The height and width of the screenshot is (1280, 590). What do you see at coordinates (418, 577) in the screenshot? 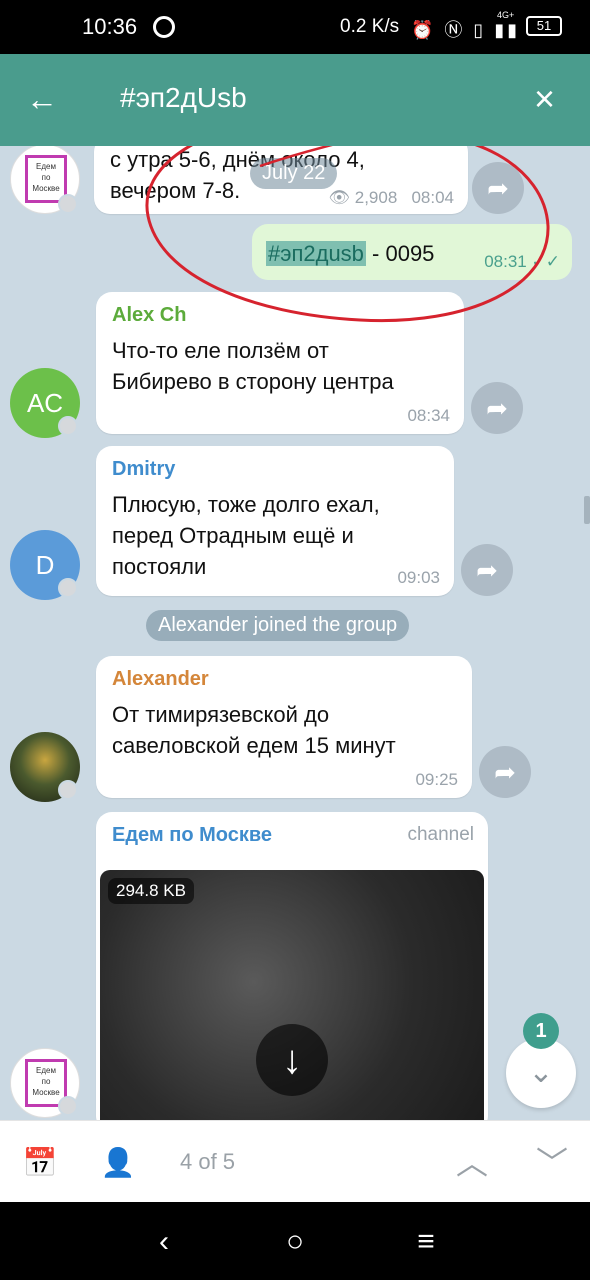
I see `message-time: 09:03` at bounding box center [418, 577].